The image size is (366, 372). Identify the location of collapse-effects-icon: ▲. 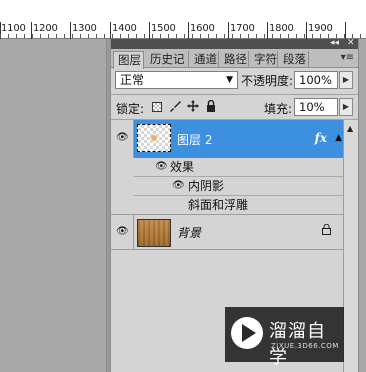
(338, 138).